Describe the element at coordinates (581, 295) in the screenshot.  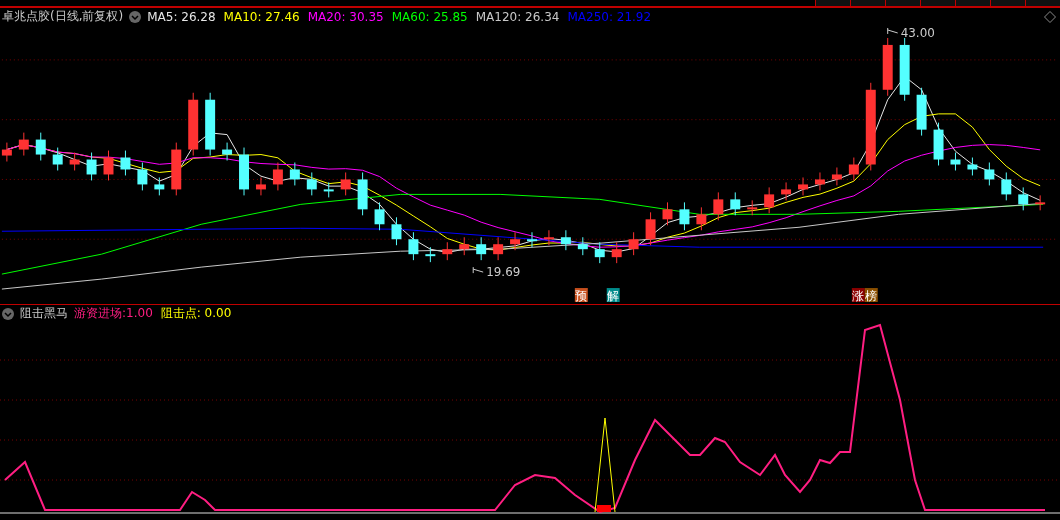
I see `signal-badge: 预` at that location.